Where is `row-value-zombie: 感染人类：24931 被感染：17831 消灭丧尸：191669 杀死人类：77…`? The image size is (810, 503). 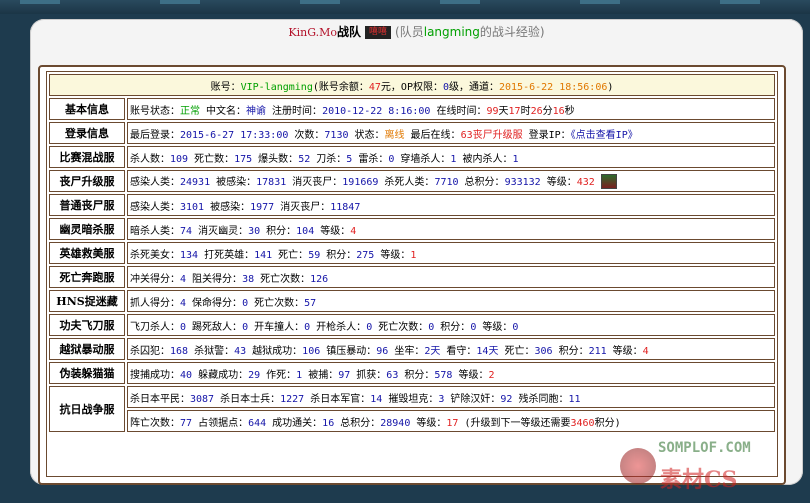 row-value-zombie: 感染人类：24931 被感染：17831 消灭丧尸：191669 杀死人类：77… is located at coordinates (451, 181).